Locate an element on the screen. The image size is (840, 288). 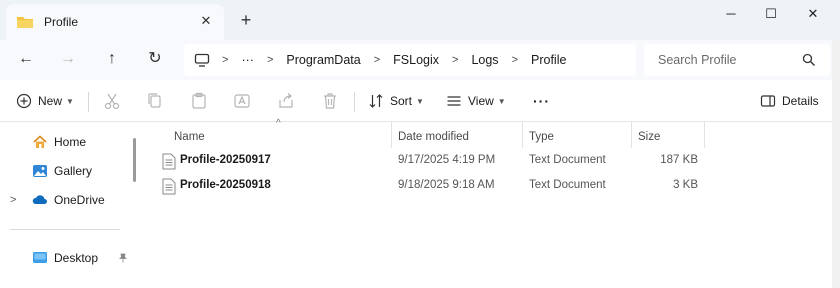
sidebar-item-label: OneDrive is located at coordinates (79, 200).